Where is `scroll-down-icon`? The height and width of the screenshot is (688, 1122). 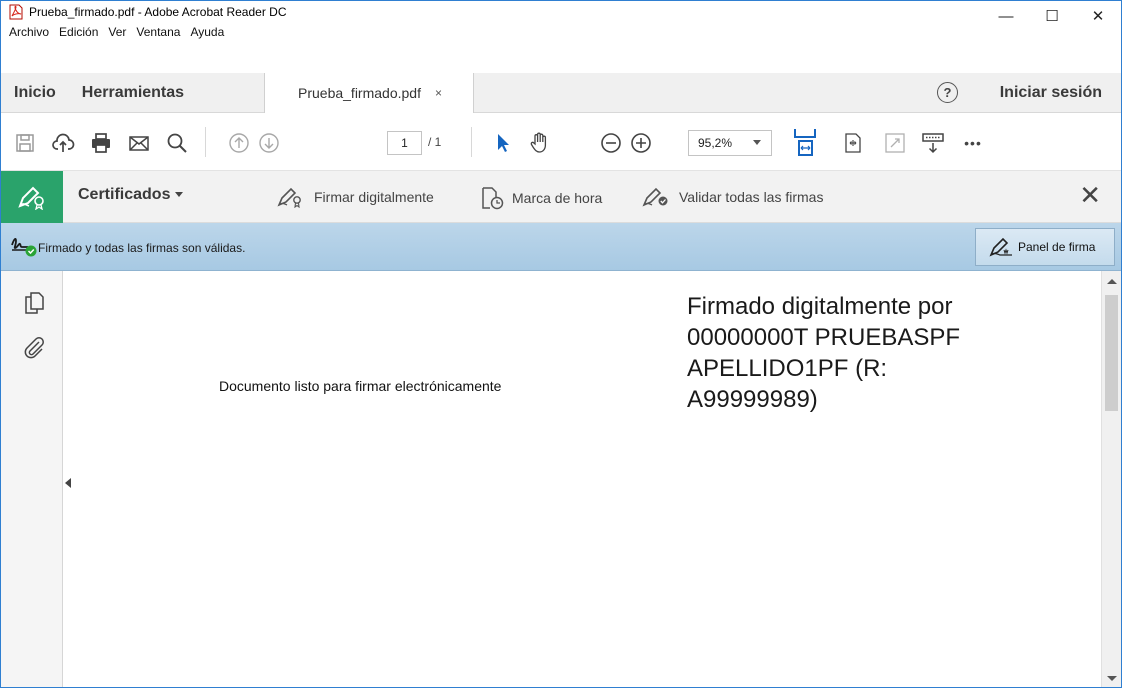
scroll-down-icon is located at coordinates (1112, 678).